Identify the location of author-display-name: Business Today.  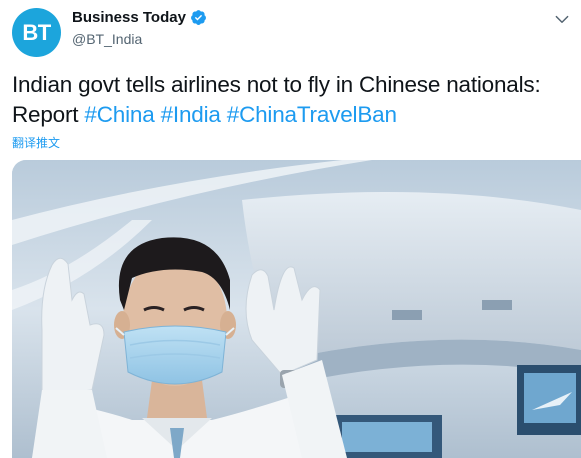
(129, 17).